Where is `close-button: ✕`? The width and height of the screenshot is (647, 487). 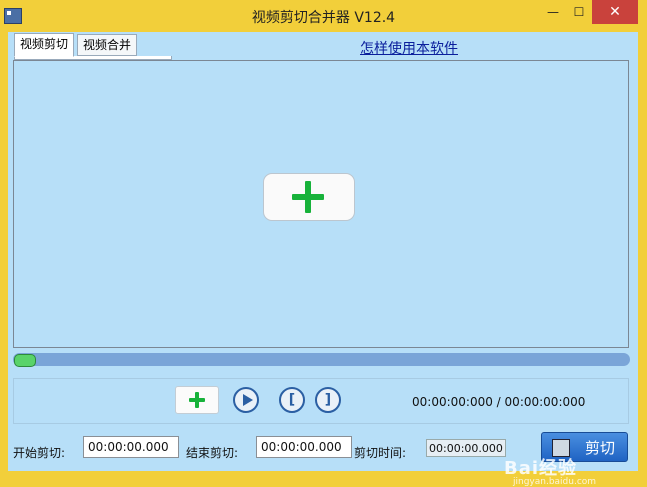
close-button: ✕ is located at coordinates (615, 12).